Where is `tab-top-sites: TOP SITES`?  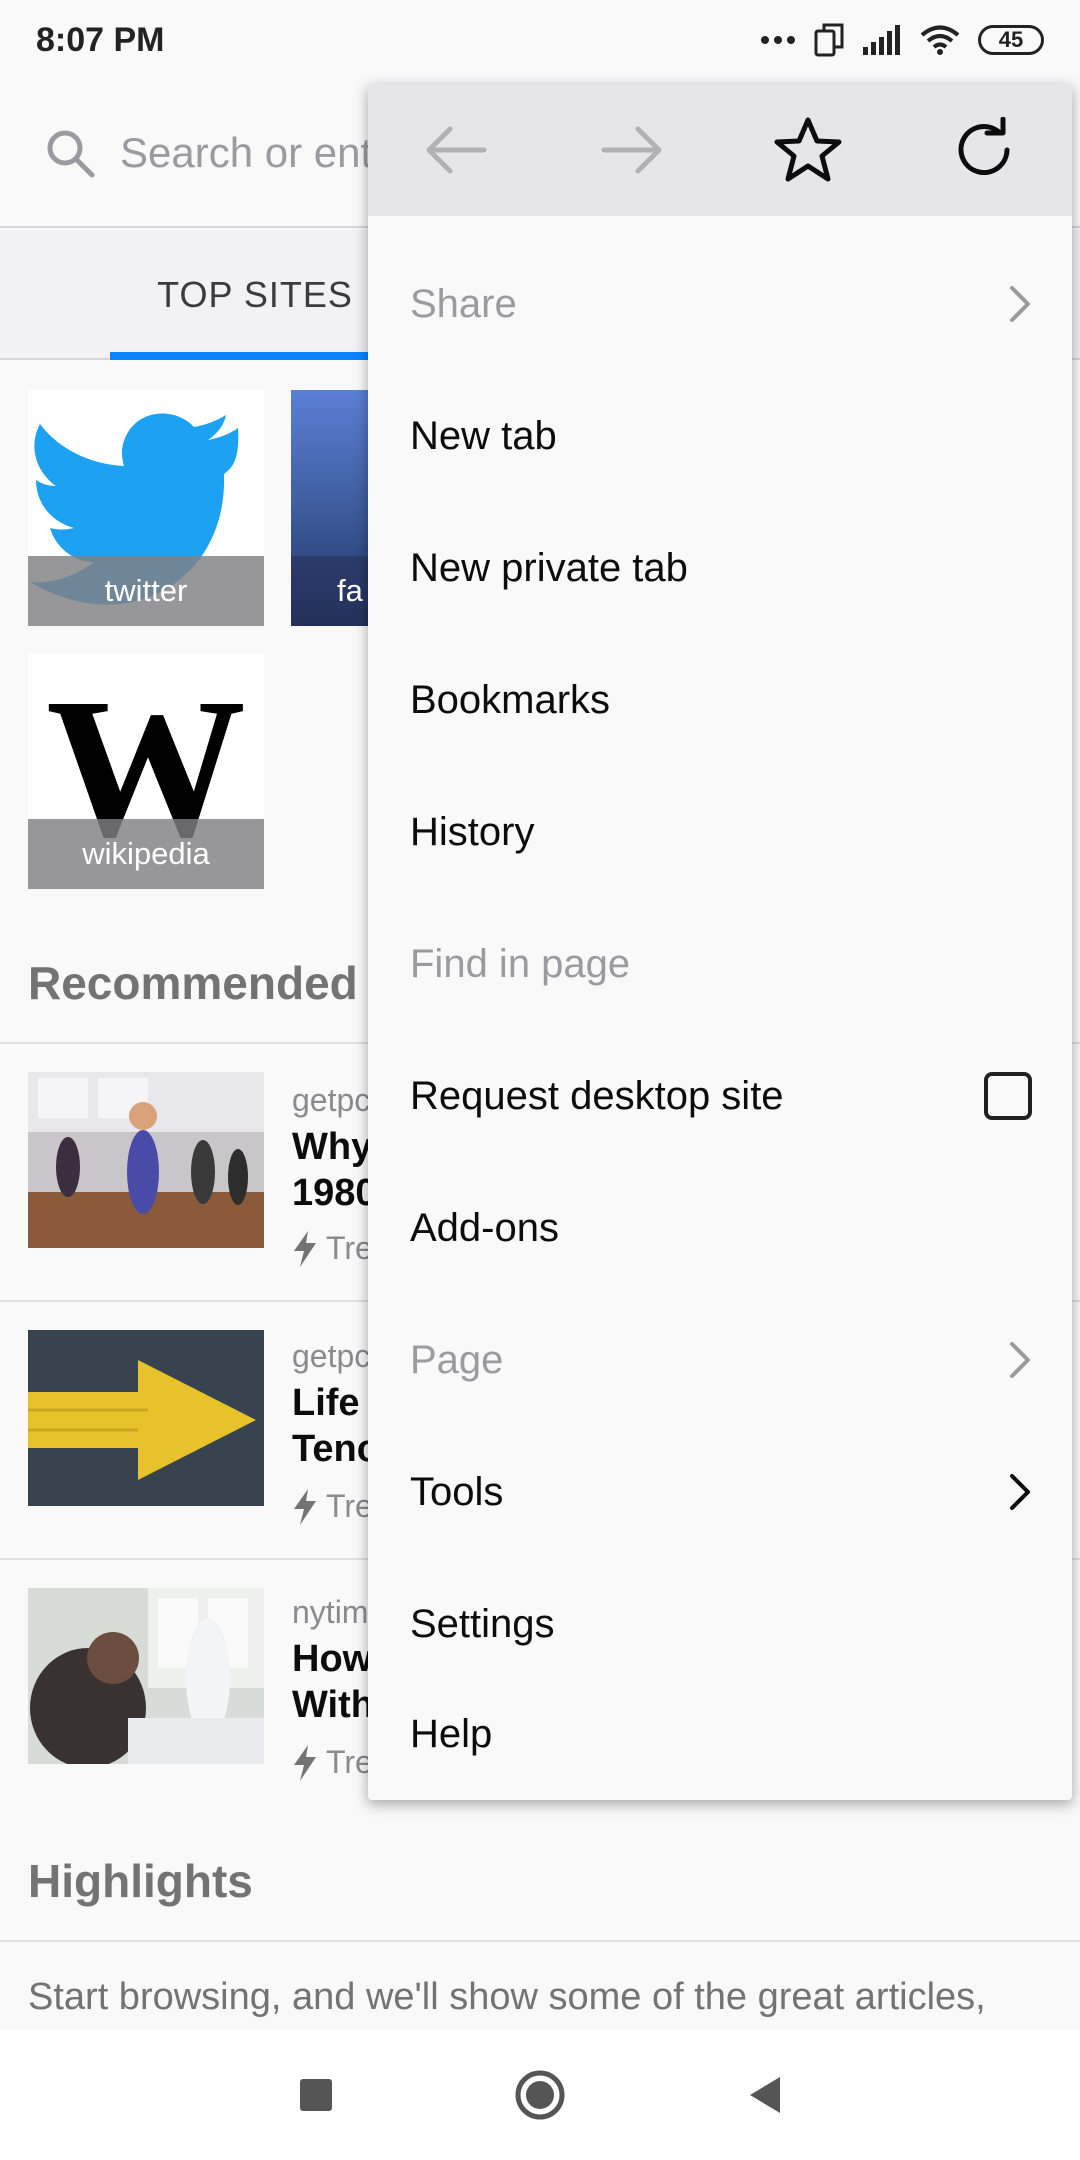
tab-top-sites: TOP SITES is located at coordinates (255, 295).